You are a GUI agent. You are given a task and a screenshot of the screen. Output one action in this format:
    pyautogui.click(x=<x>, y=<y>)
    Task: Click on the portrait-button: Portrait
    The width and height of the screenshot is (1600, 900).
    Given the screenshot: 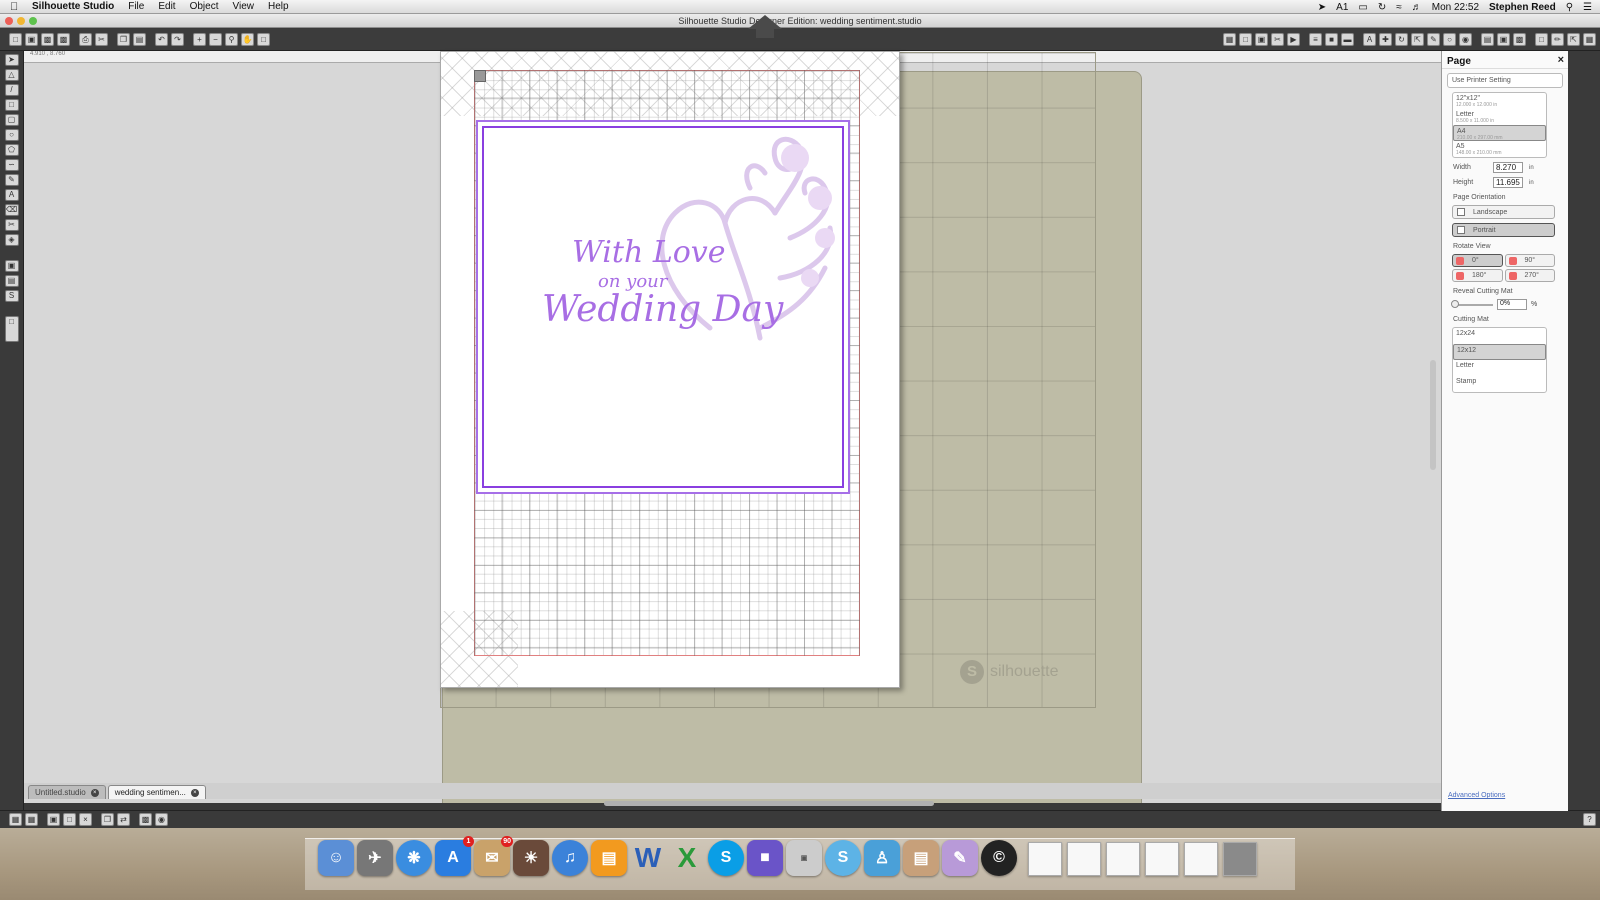 What is the action you would take?
    pyautogui.click(x=1503, y=230)
    